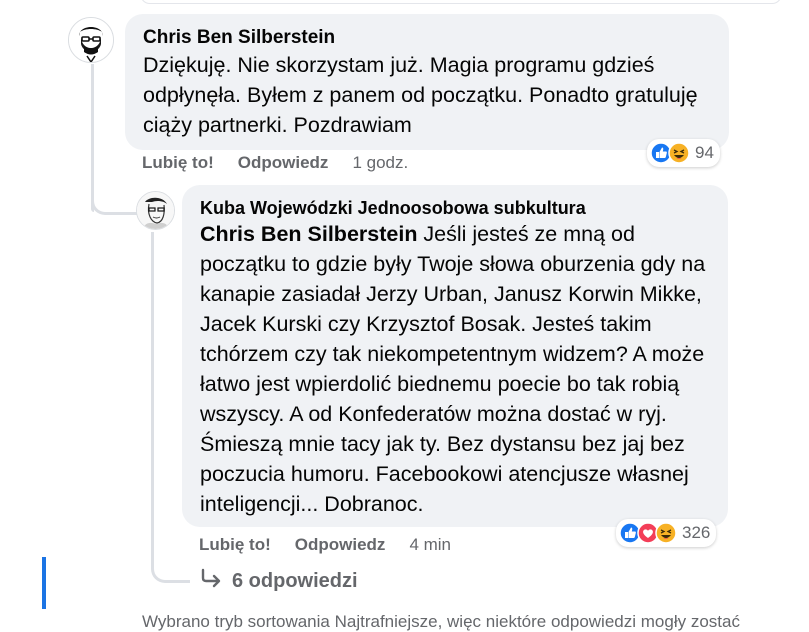 The height and width of the screenshot is (632, 809). I want to click on previous-card-edge, so click(461, 2).